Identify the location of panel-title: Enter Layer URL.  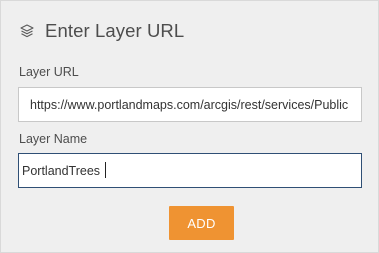
(115, 30).